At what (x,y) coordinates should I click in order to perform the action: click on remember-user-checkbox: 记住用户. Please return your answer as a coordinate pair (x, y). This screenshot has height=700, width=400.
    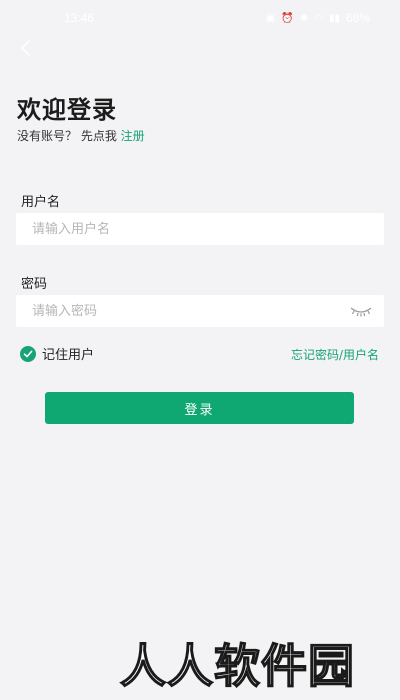
    Looking at the image, I should click on (57, 353).